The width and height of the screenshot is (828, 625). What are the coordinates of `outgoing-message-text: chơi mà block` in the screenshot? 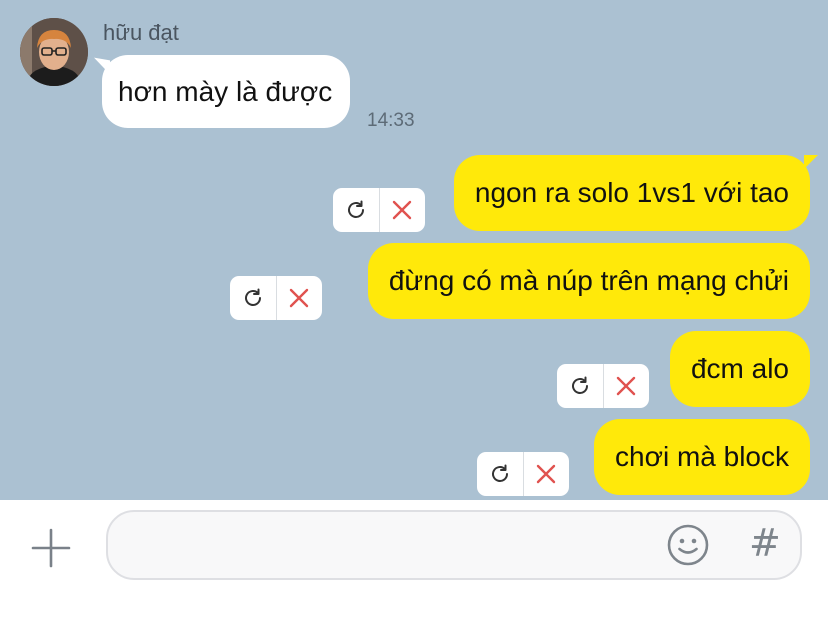 It's located at (702, 456).